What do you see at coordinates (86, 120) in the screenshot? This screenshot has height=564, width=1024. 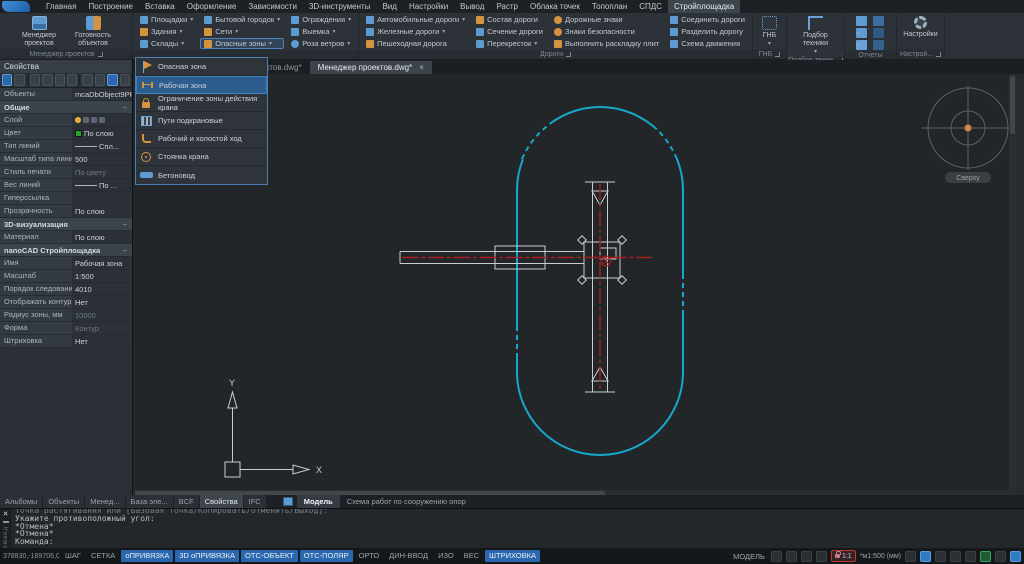 I see `layer-freeze-icon` at bounding box center [86, 120].